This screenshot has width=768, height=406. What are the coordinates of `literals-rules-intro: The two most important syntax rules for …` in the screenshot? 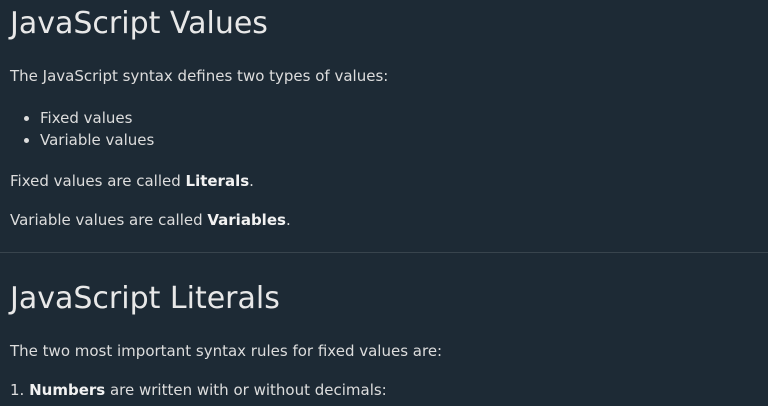 It's located at (226, 351).